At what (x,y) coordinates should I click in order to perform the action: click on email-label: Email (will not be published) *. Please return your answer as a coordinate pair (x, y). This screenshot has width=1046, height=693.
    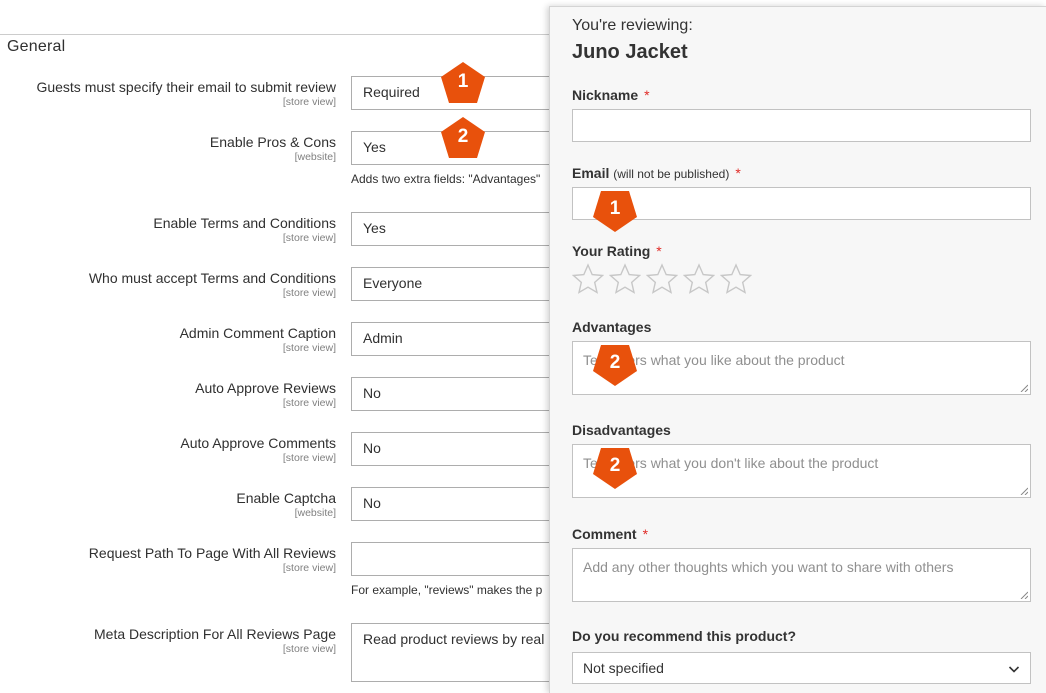
    Looking at the image, I should click on (656, 173).